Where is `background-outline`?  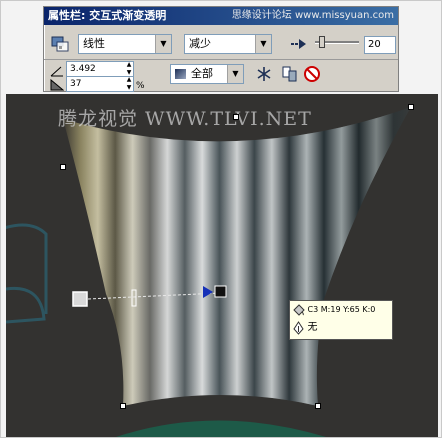 background-outline is located at coordinates (26, 305).